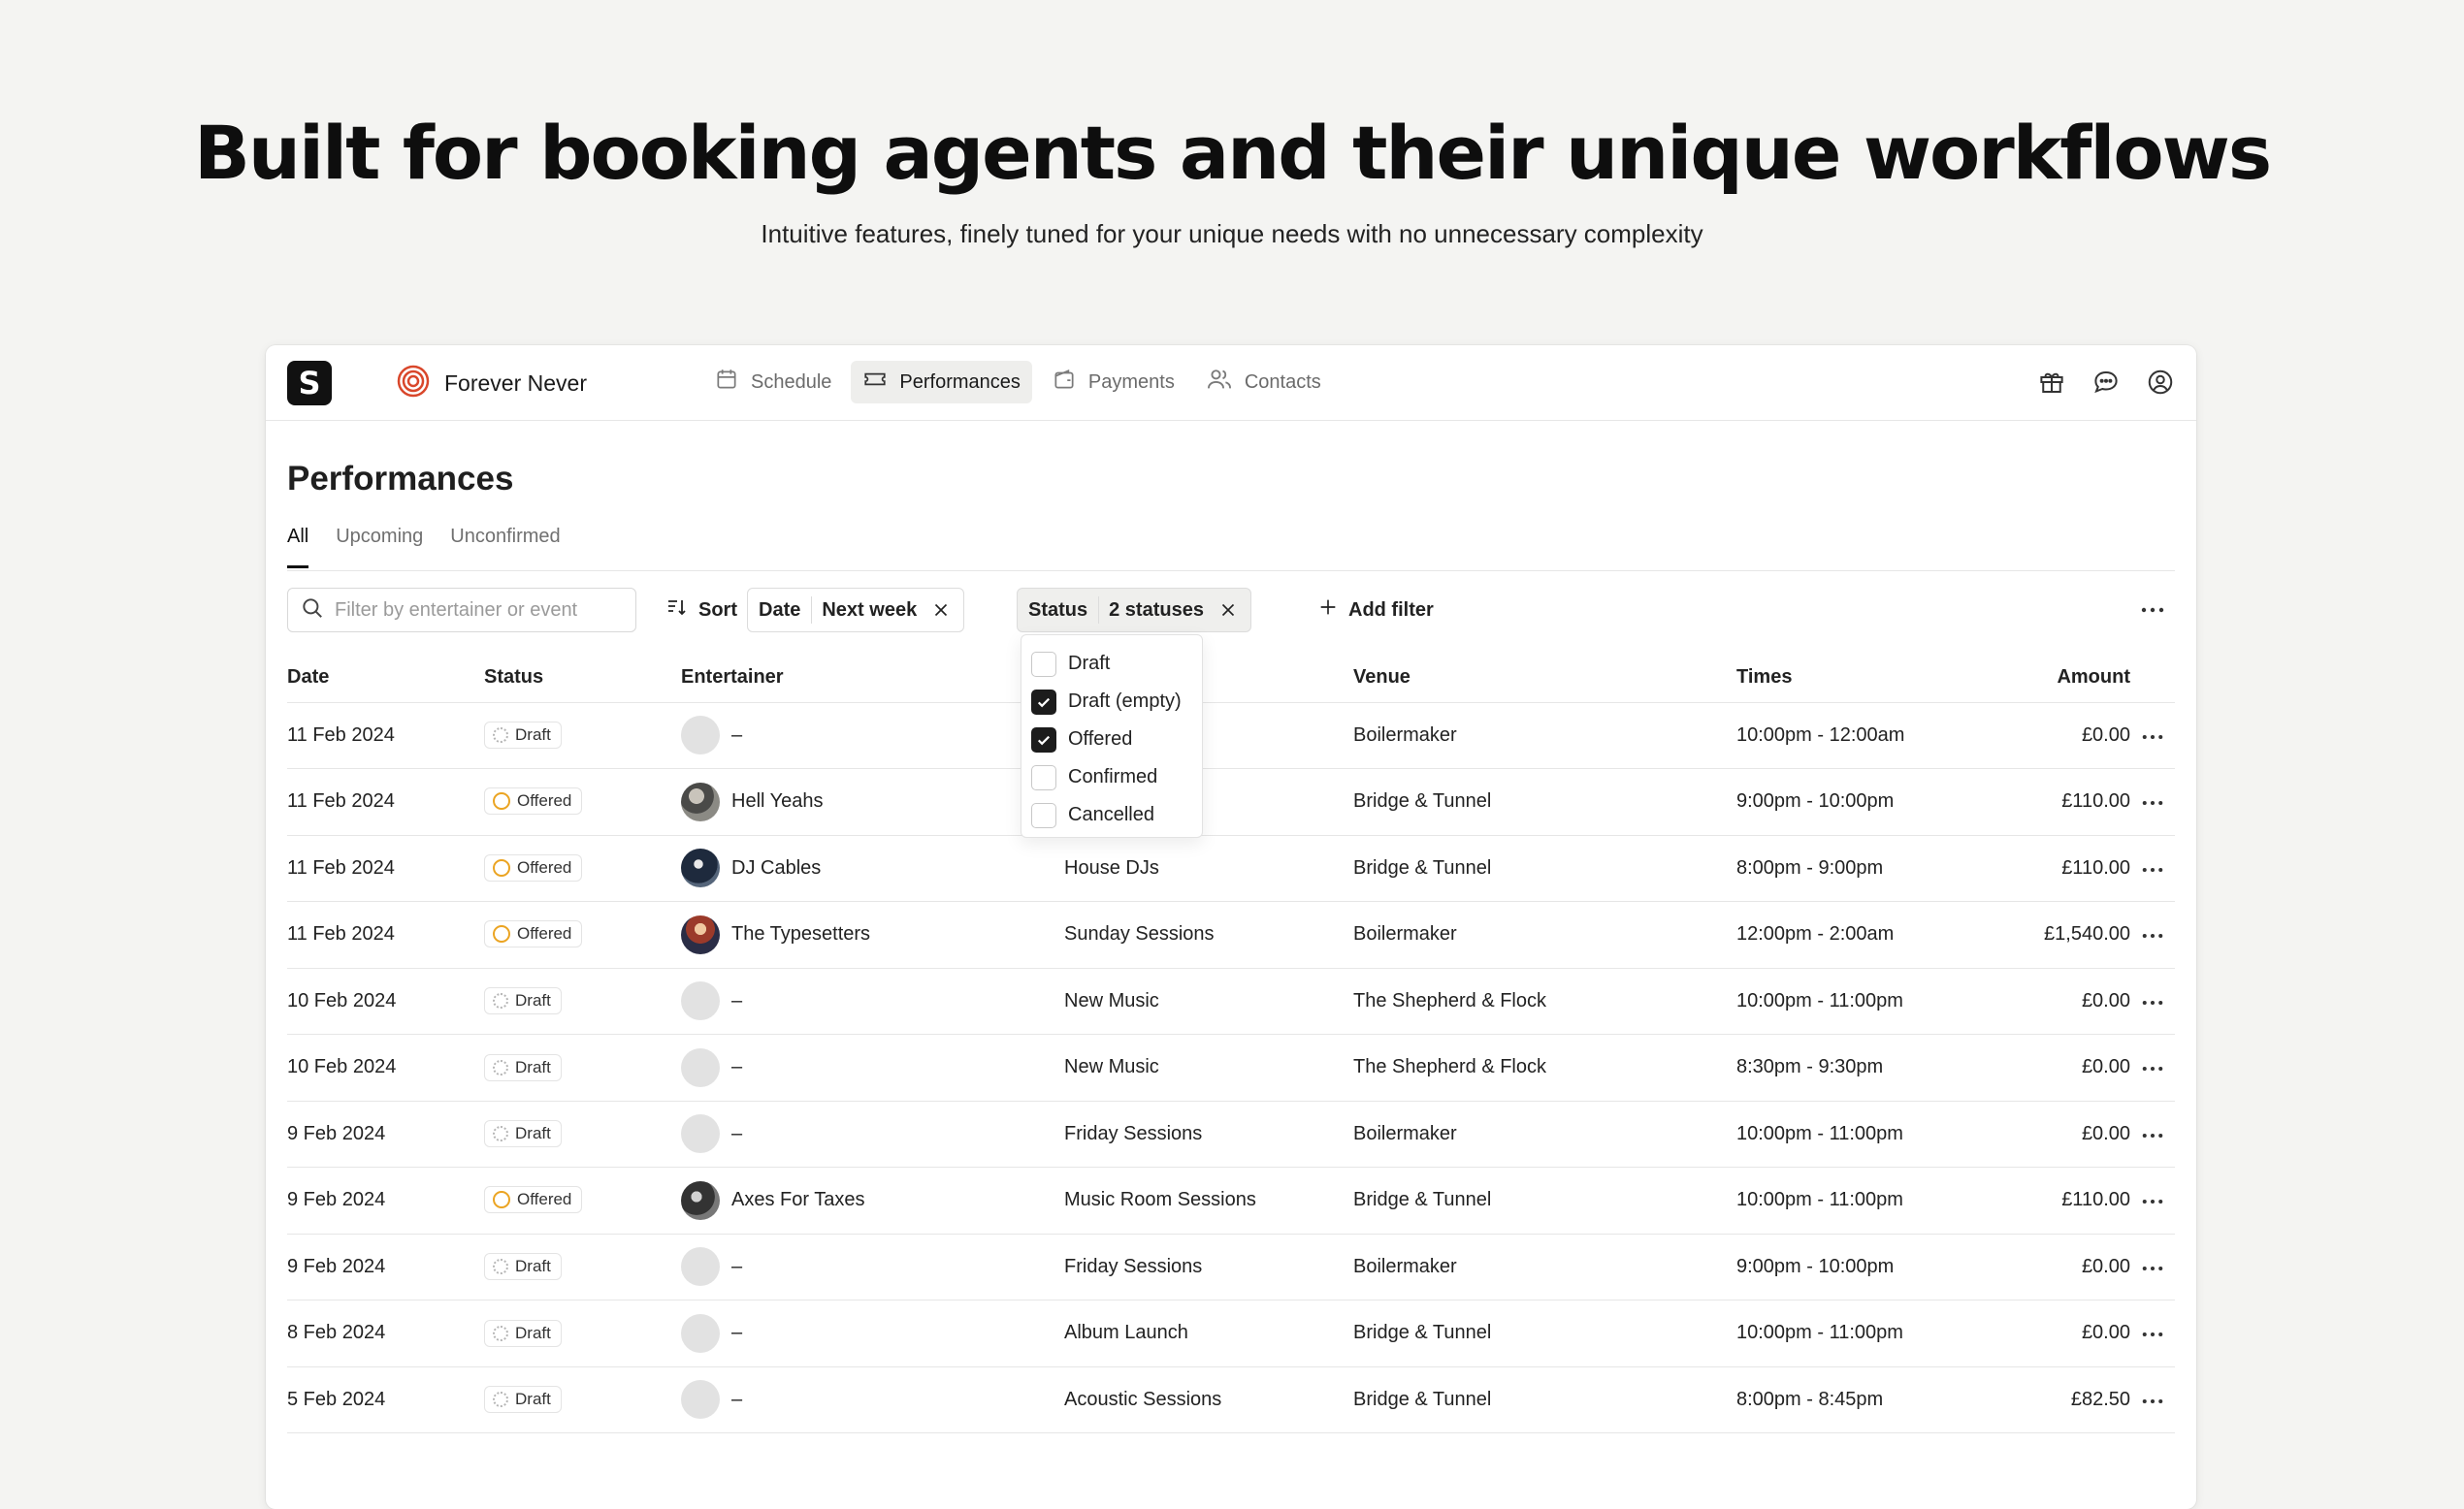 The image size is (2464, 1509). What do you see at coordinates (1263, 382) in the screenshot?
I see `nav-contacts: Contacts` at bounding box center [1263, 382].